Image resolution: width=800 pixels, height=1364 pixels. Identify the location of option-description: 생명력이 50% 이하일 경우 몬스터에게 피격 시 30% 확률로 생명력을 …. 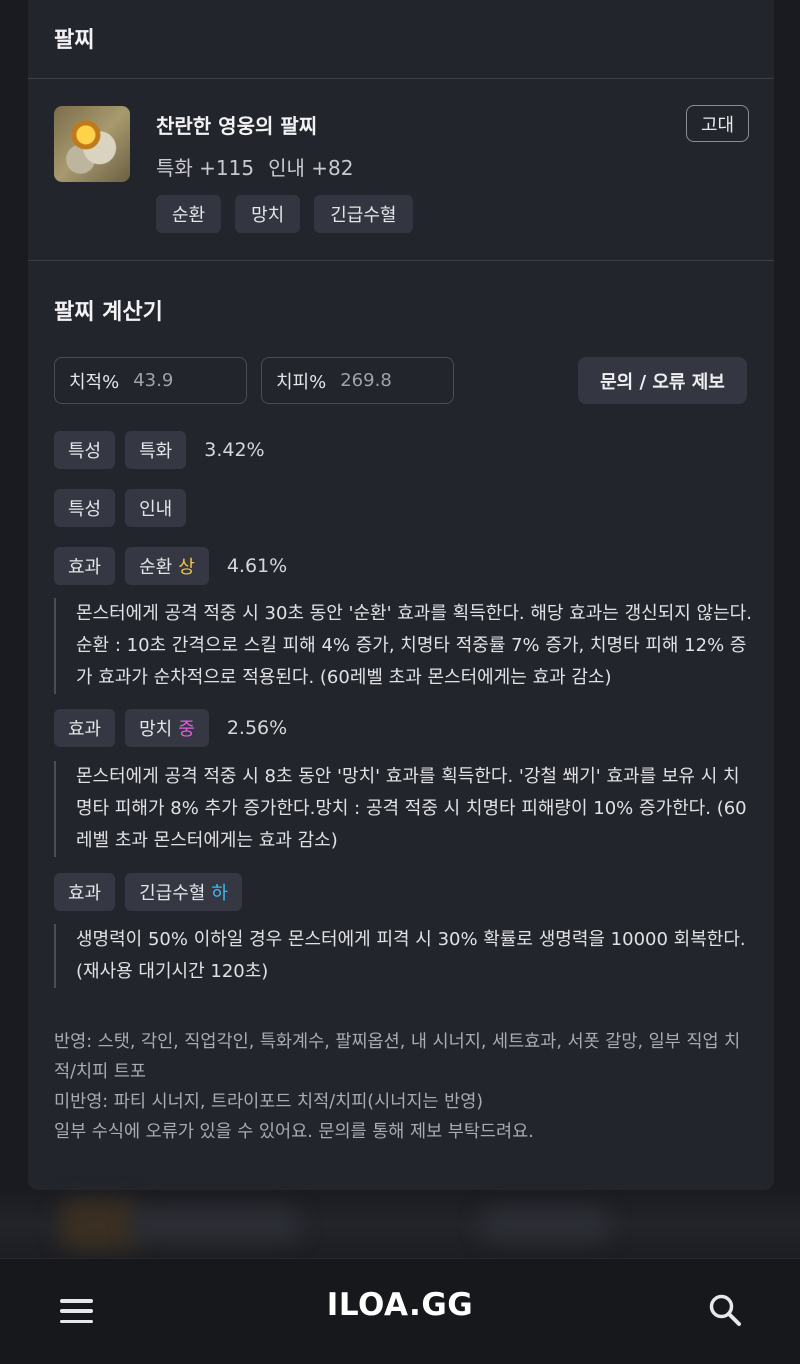
(404, 956).